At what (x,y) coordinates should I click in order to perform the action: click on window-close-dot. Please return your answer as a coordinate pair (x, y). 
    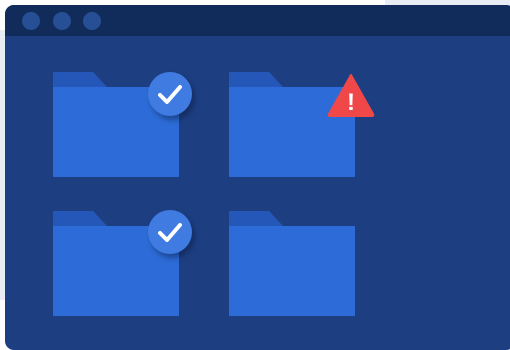
    Looking at the image, I should click on (31, 21).